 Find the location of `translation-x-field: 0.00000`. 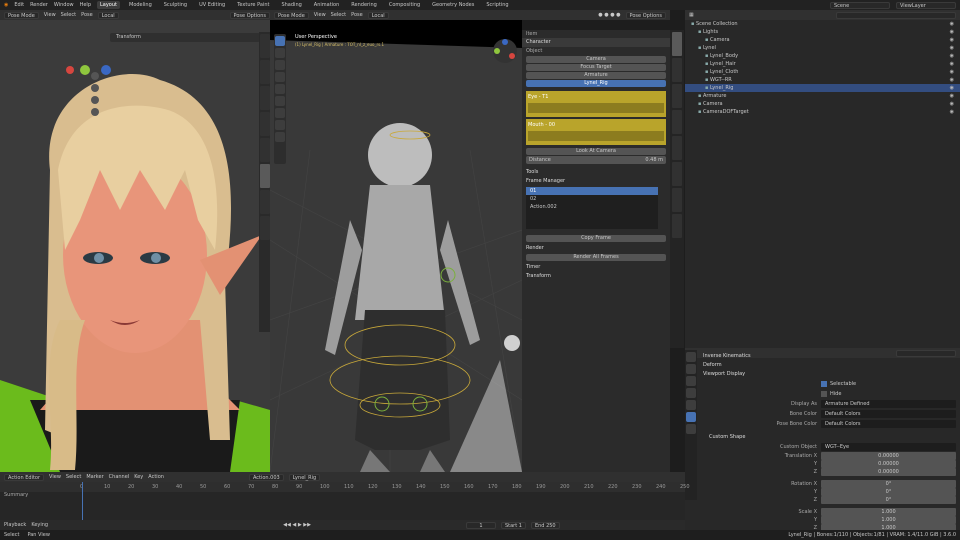

translation-x-field: 0.00000 is located at coordinates (888, 456).